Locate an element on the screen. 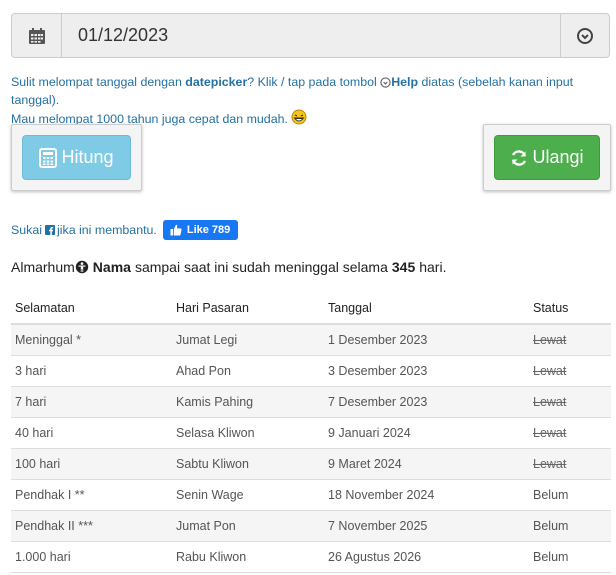 The height and width of the screenshot is (575, 616). cell-selamatan: Pendhak I ** is located at coordinates (91, 495).